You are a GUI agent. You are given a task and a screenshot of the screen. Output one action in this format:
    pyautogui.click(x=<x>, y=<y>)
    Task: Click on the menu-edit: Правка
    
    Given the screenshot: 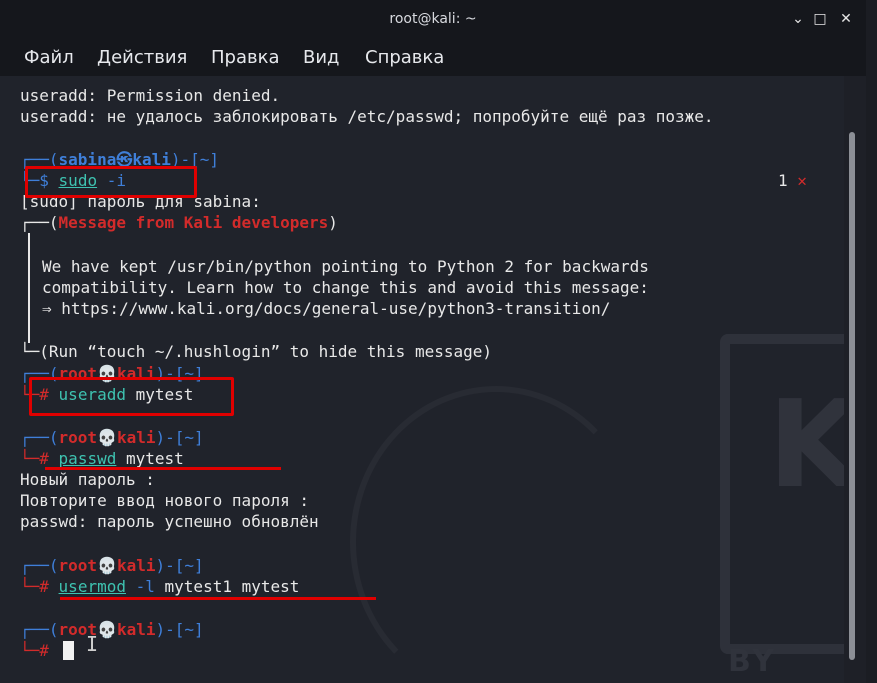 What is the action you would take?
    pyautogui.click(x=245, y=57)
    